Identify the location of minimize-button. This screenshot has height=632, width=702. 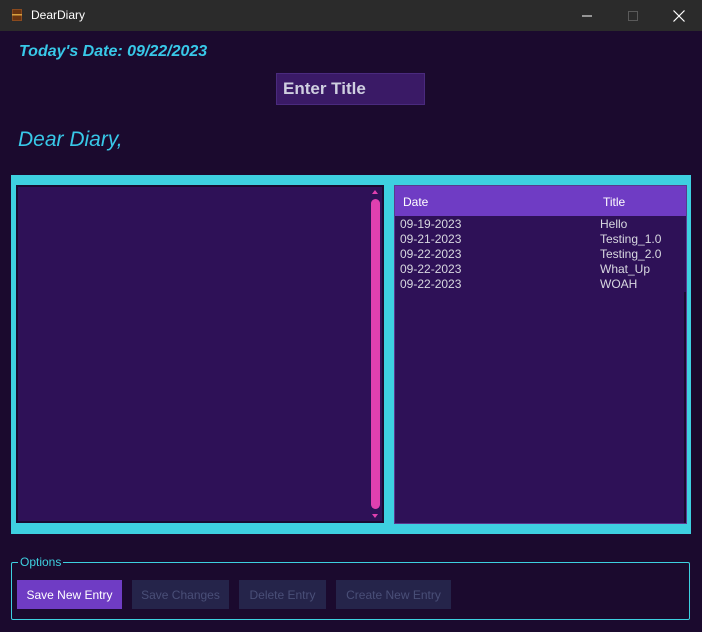
(587, 15).